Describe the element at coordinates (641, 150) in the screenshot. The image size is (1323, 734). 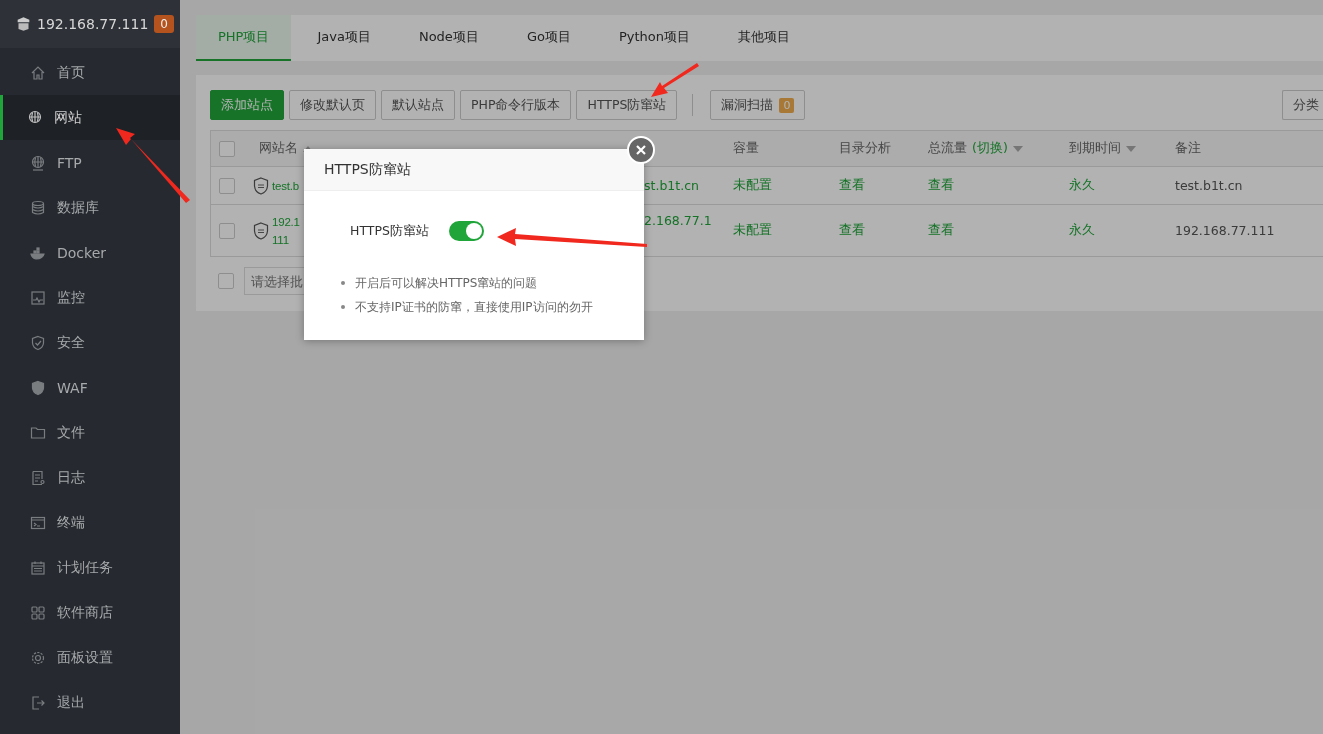
I see `close-icon` at that location.